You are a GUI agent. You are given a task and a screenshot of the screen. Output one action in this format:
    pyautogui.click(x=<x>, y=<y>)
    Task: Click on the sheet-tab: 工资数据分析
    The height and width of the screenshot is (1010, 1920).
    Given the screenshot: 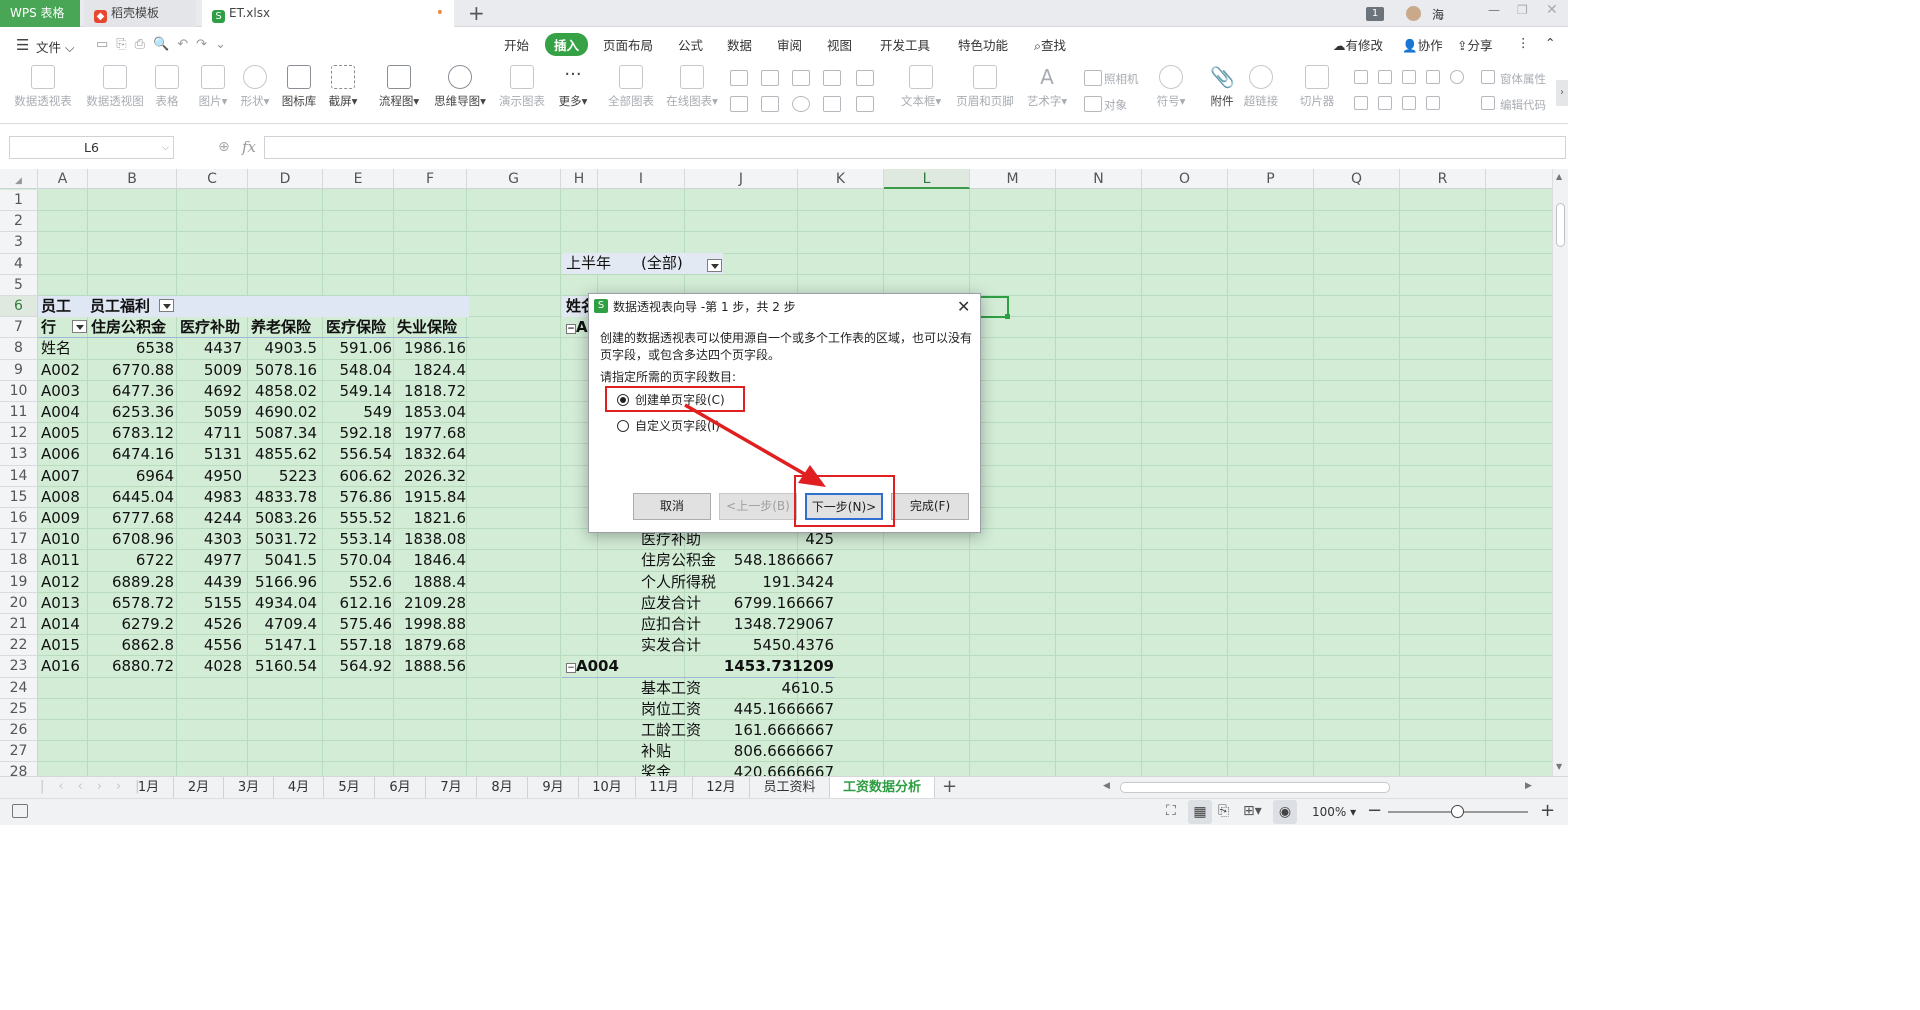 What is the action you would take?
    pyautogui.click(x=882, y=788)
    